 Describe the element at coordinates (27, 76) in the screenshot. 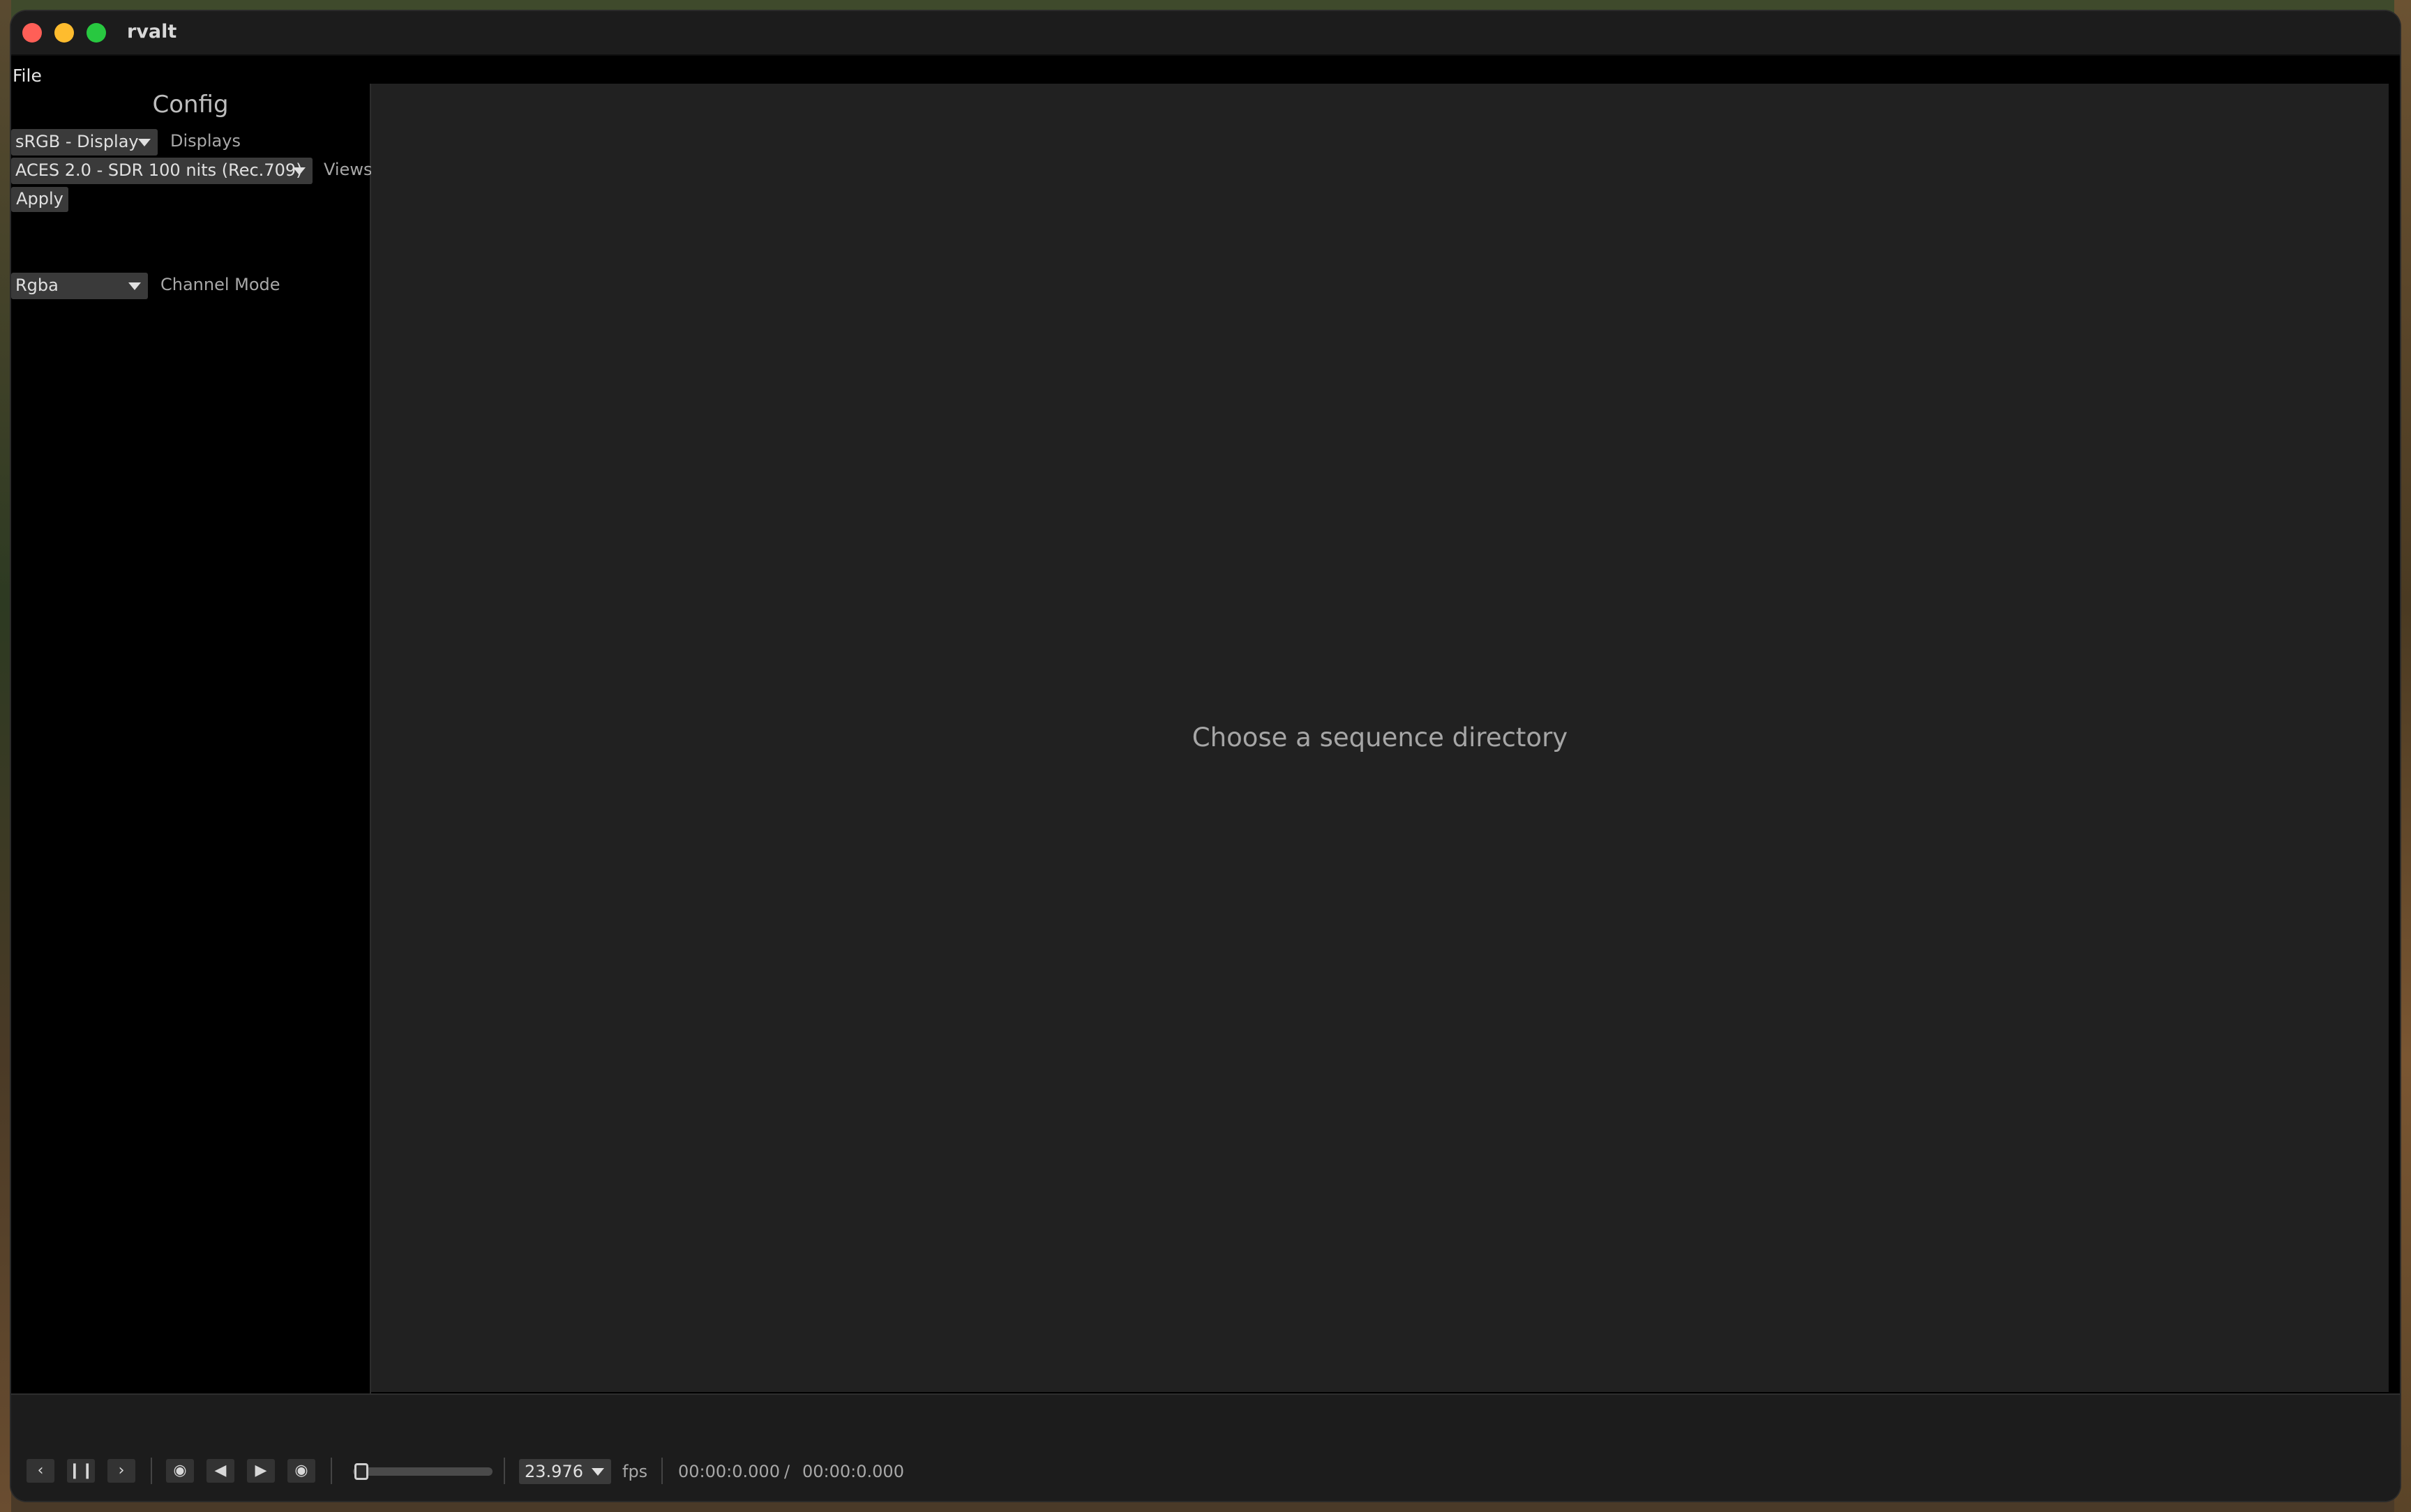

I see `file-menu: File` at that location.